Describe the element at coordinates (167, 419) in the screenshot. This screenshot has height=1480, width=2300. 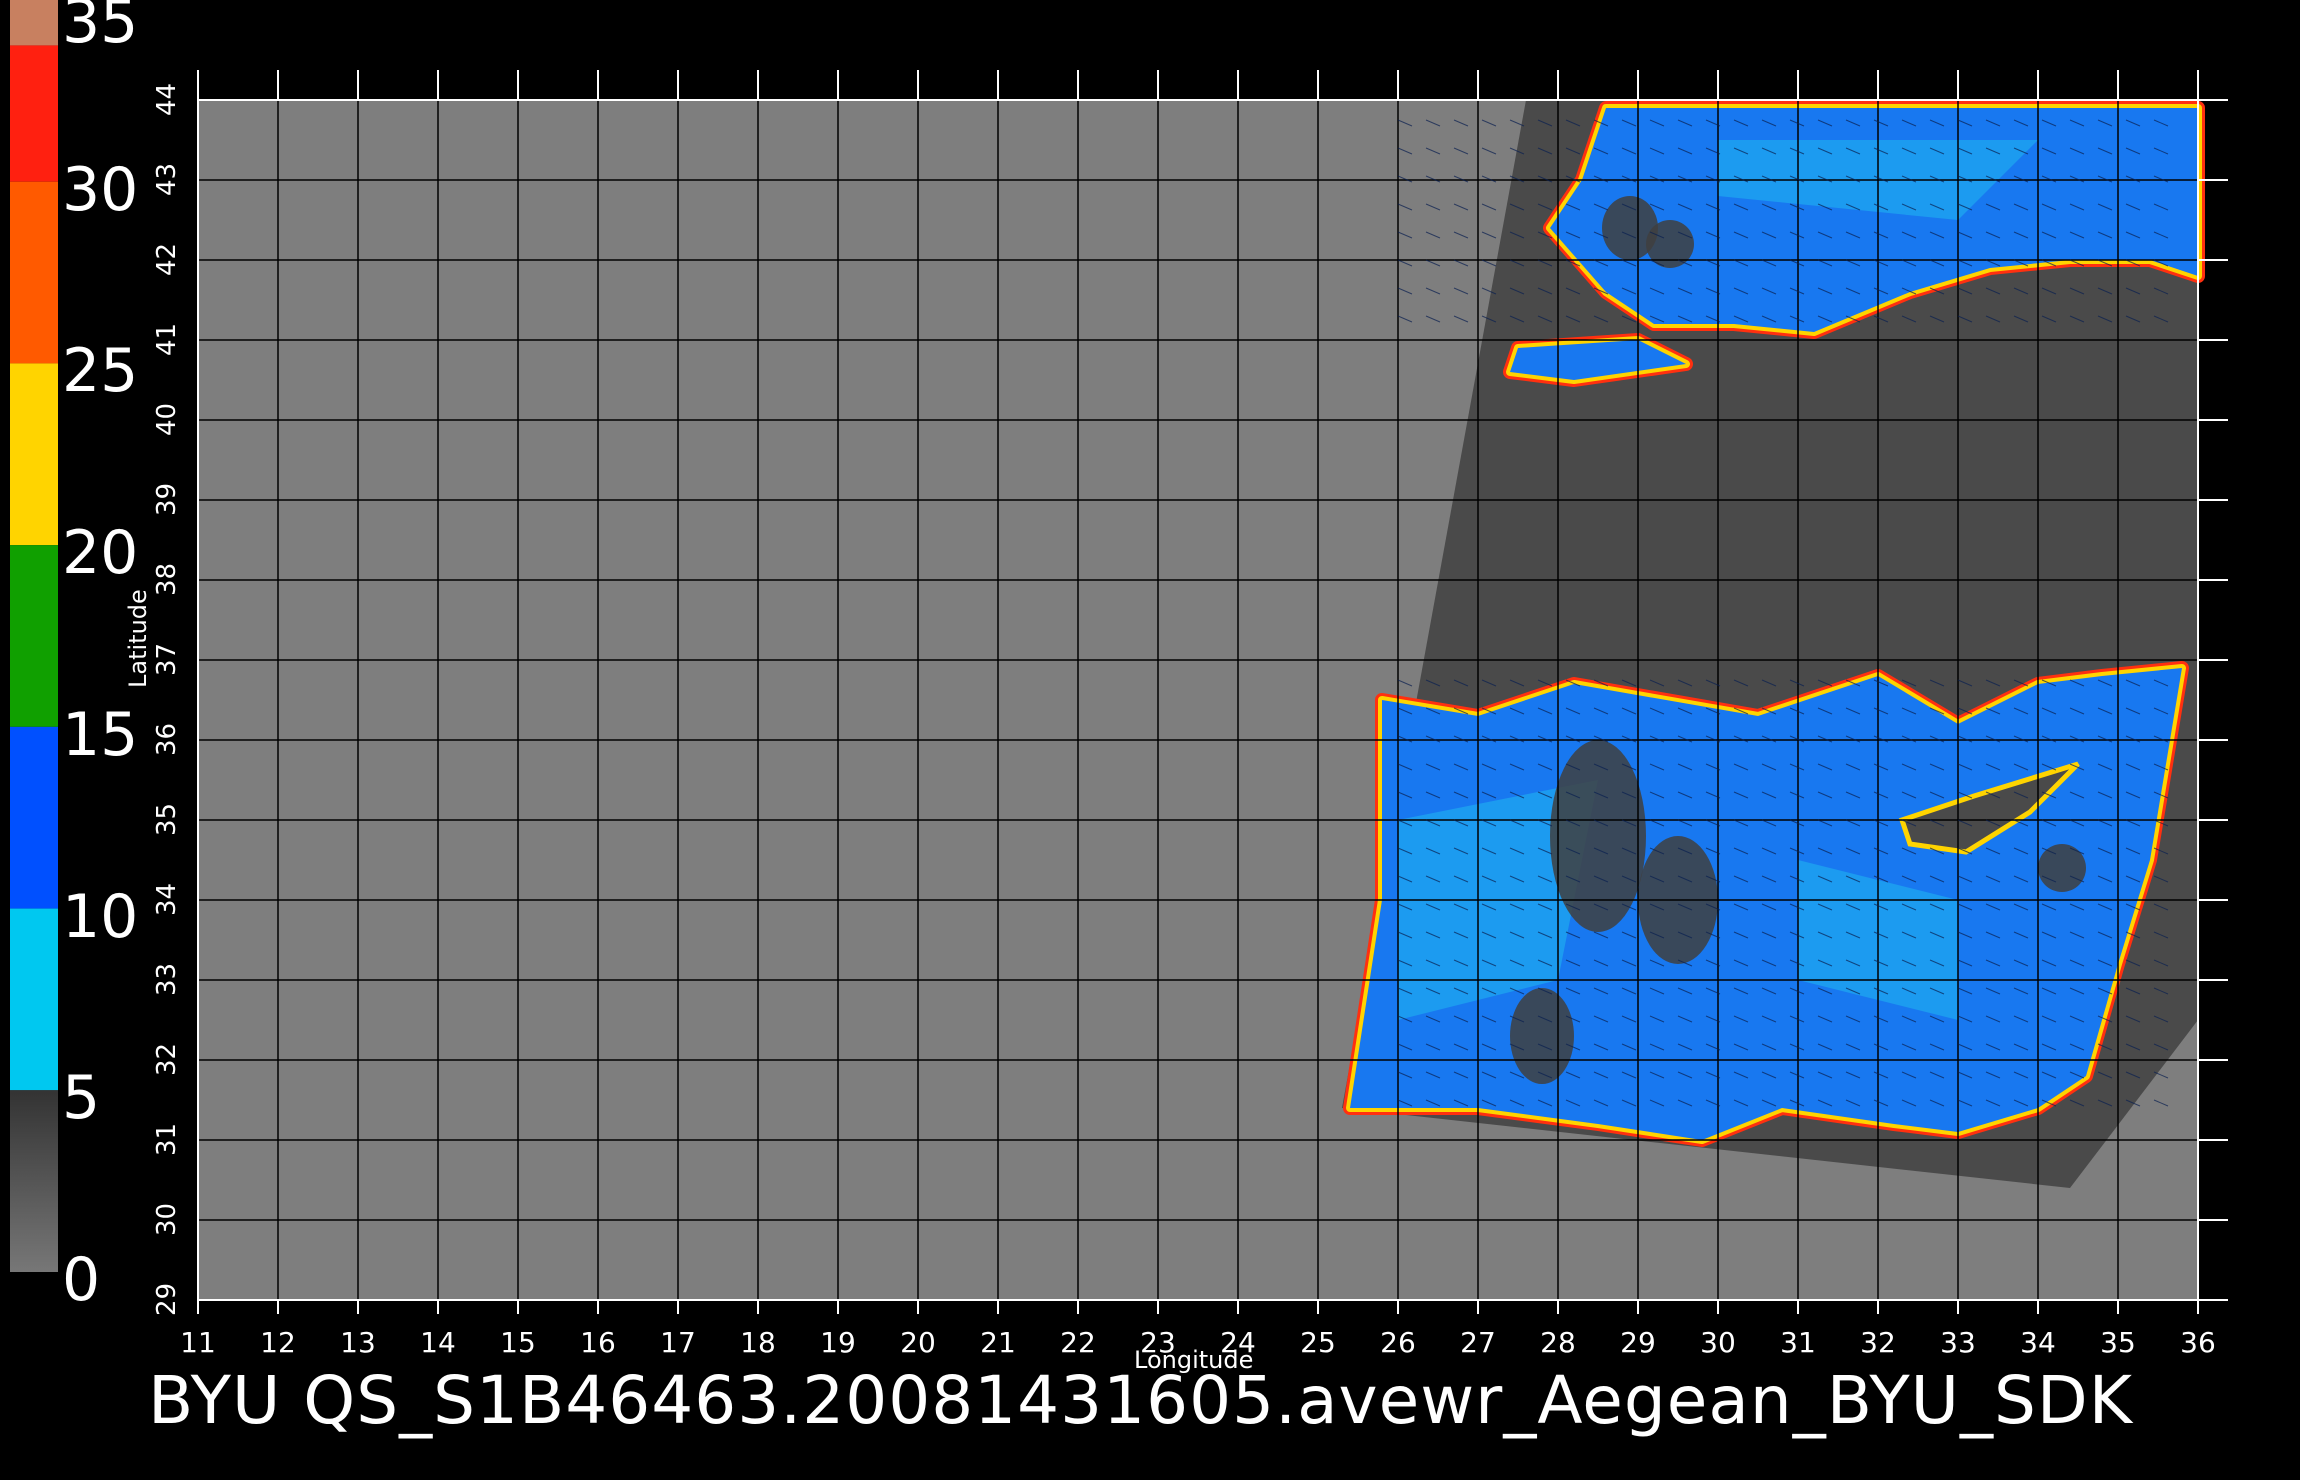
I see `latitude-tick-label: 40` at that location.